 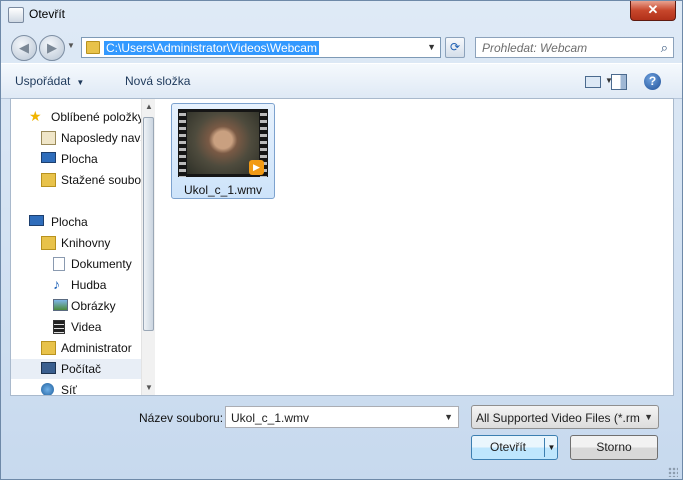 What do you see at coordinates (96, 117) in the screenshot?
I see `sidebar-item-label: Oblíbené položky` at bounding box center [96, 117].